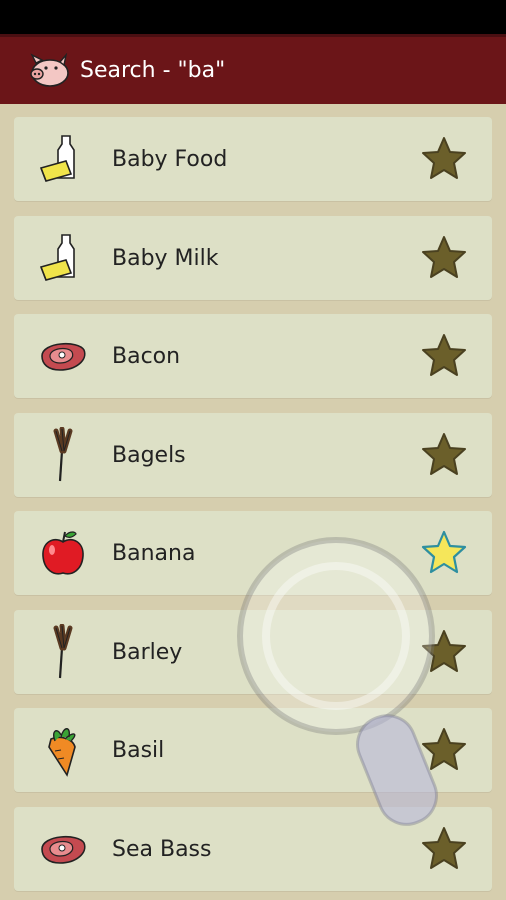  What do you see at coordinates (149, 455) in the screenshot?
I see `item-label: Bagels` at bounding box center [149, 455].